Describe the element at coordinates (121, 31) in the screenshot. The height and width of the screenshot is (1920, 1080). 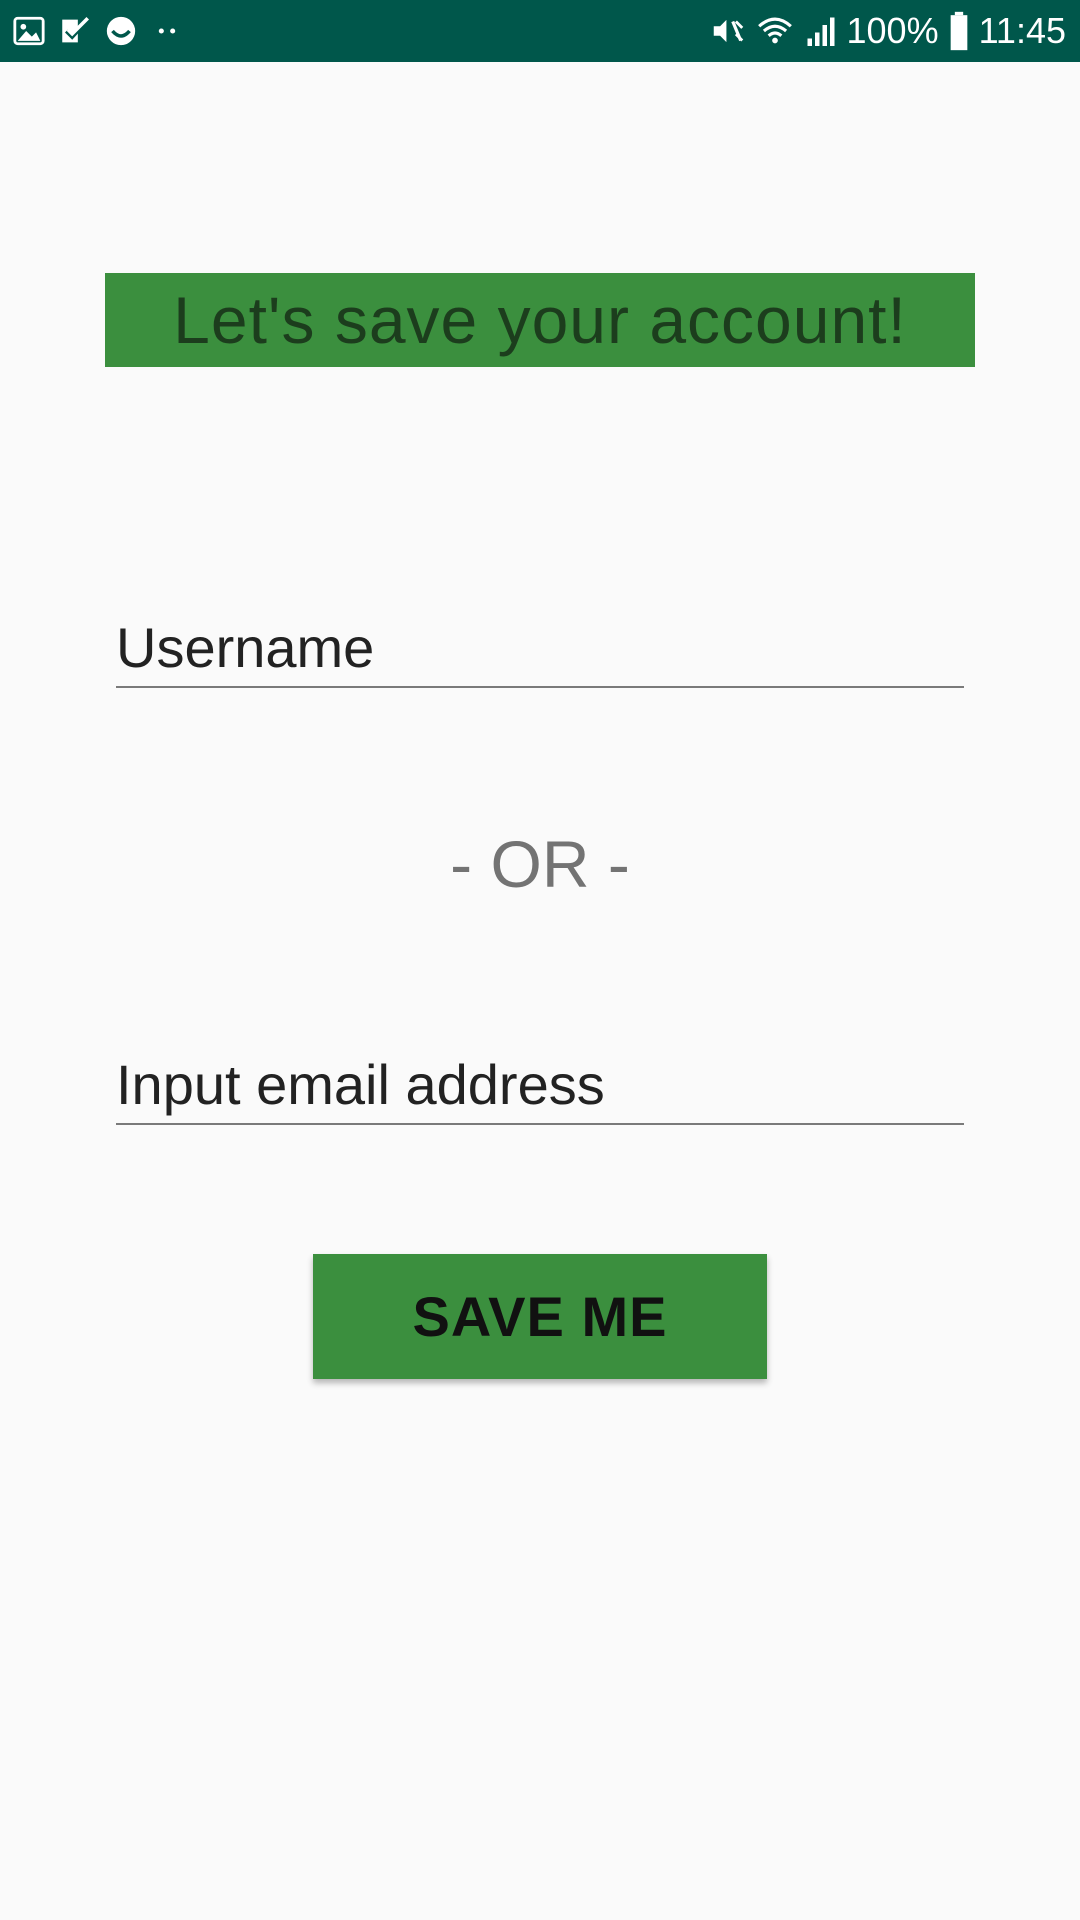
I see `smiley-icon` at that location.